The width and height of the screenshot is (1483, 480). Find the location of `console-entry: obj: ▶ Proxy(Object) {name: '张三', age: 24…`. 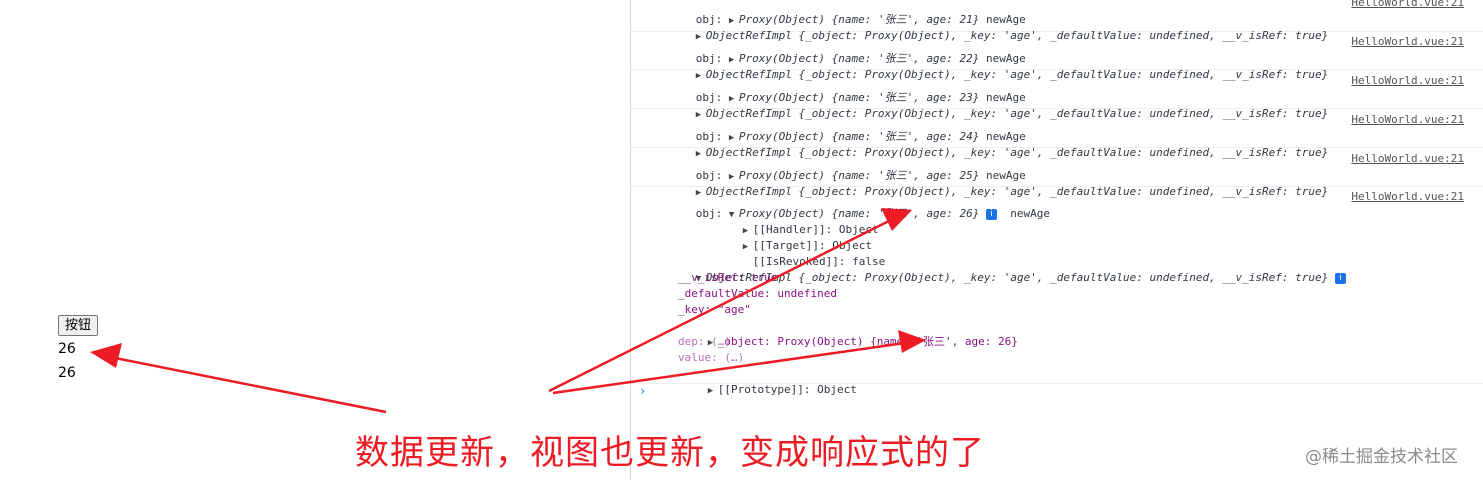

console-entry: obj: ▶ Proxy(Object) {name: '张三', age: 24… is located at coordinates (1057, 134).